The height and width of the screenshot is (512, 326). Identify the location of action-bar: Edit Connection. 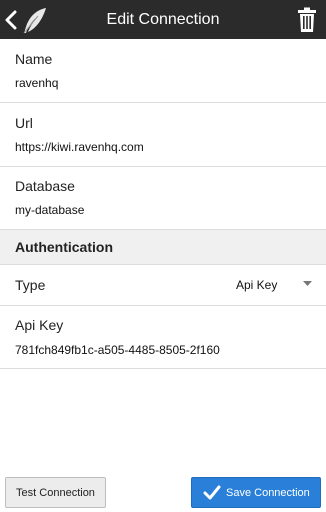
(163, 19).